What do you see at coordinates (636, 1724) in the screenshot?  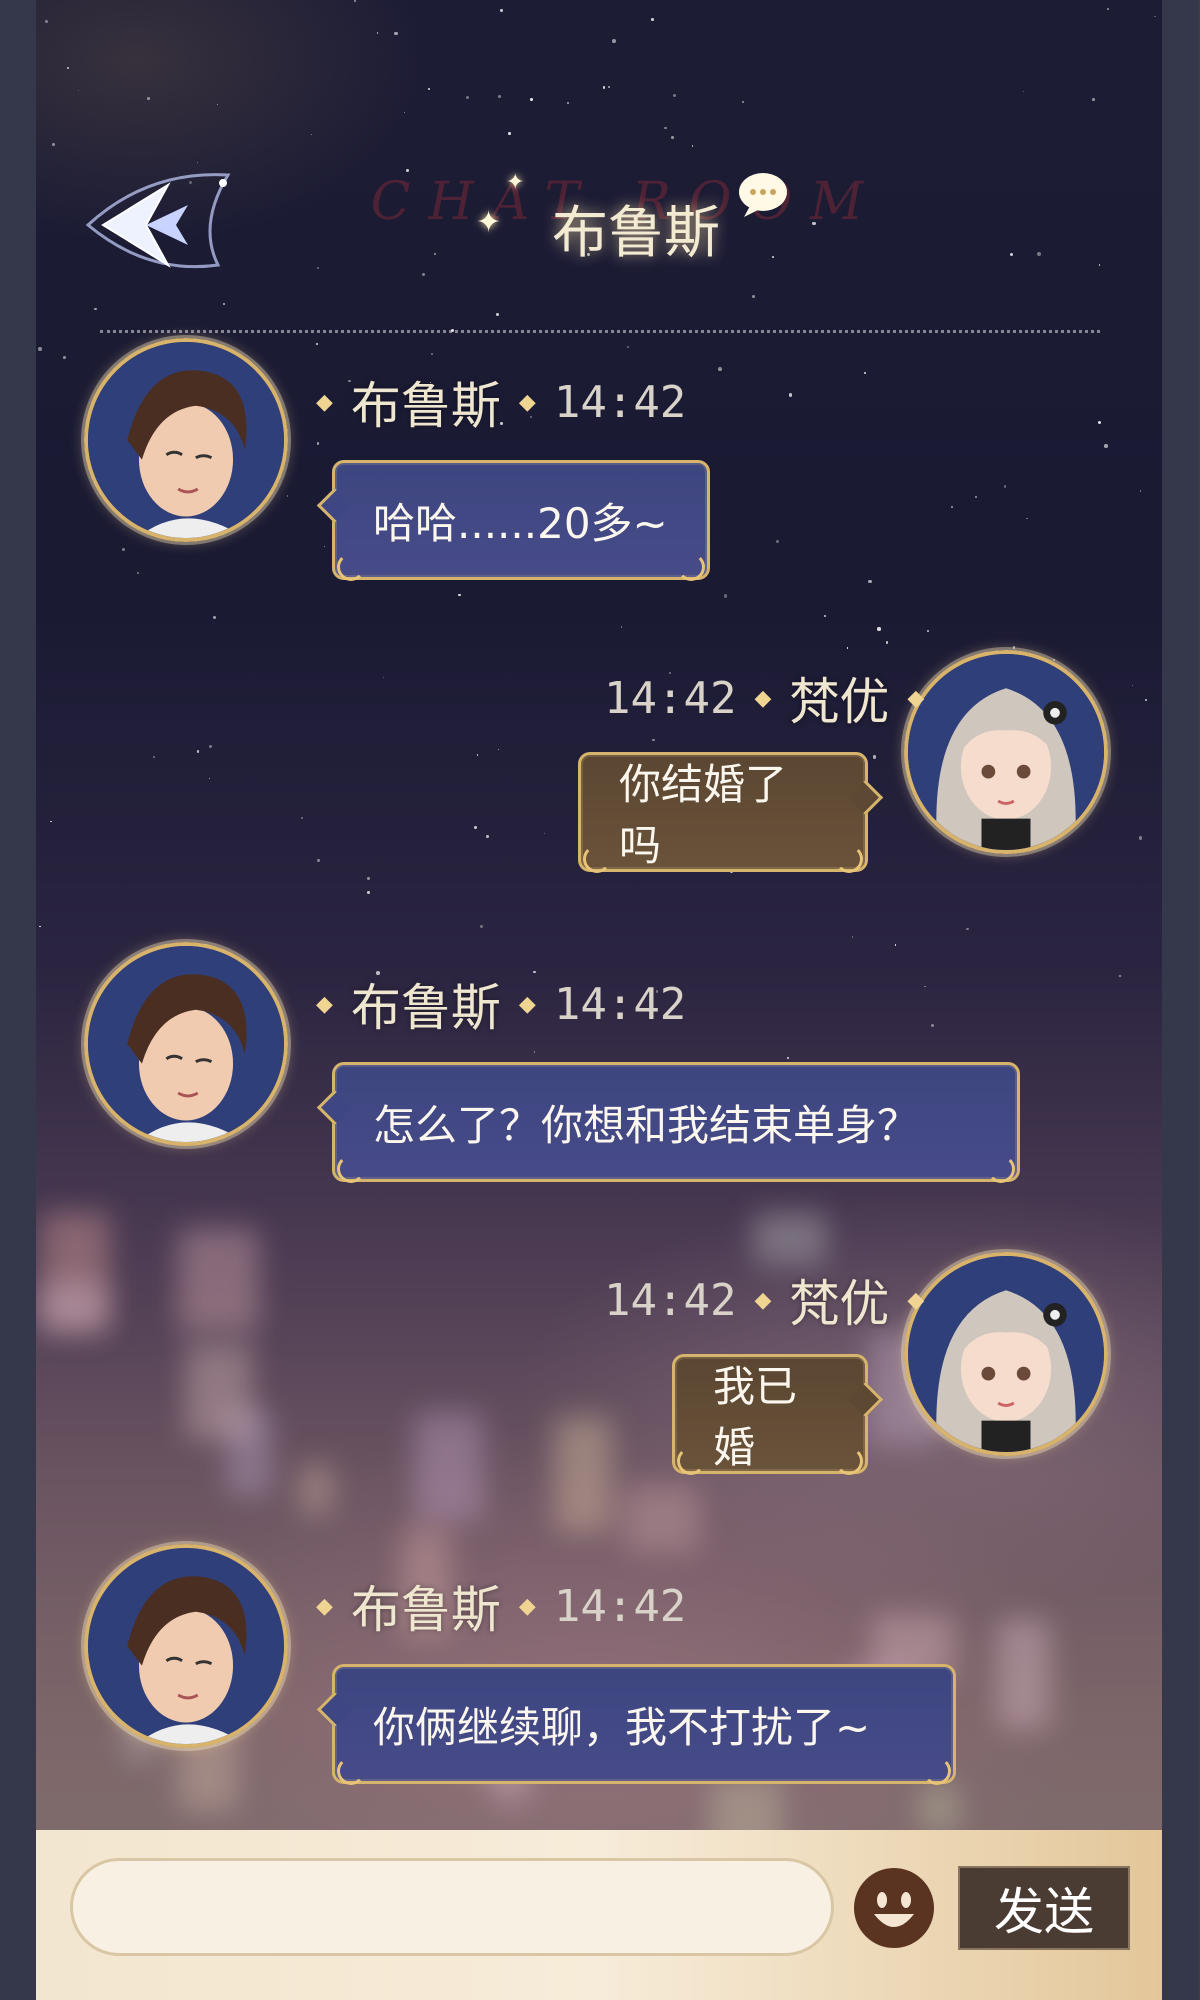 I see `message-bubble: 你俩继续聊，我不打扰了~` at bounding box center [636, 1724].